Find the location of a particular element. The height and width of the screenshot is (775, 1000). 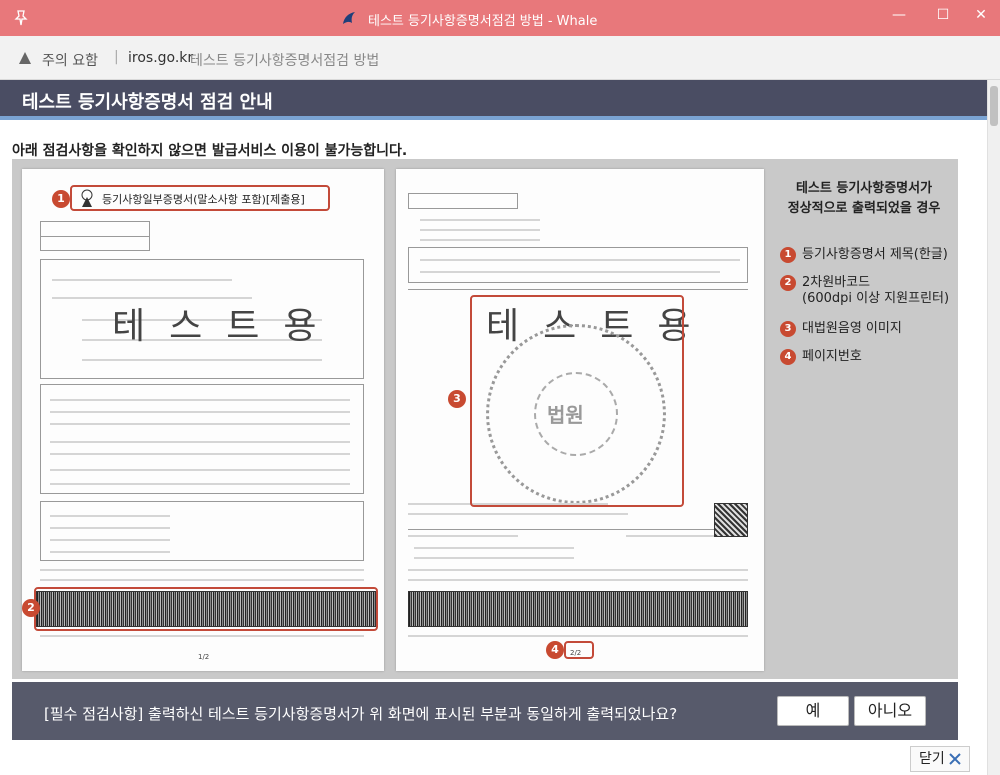

yes-button: 예 is located at coordinates (813, 711).